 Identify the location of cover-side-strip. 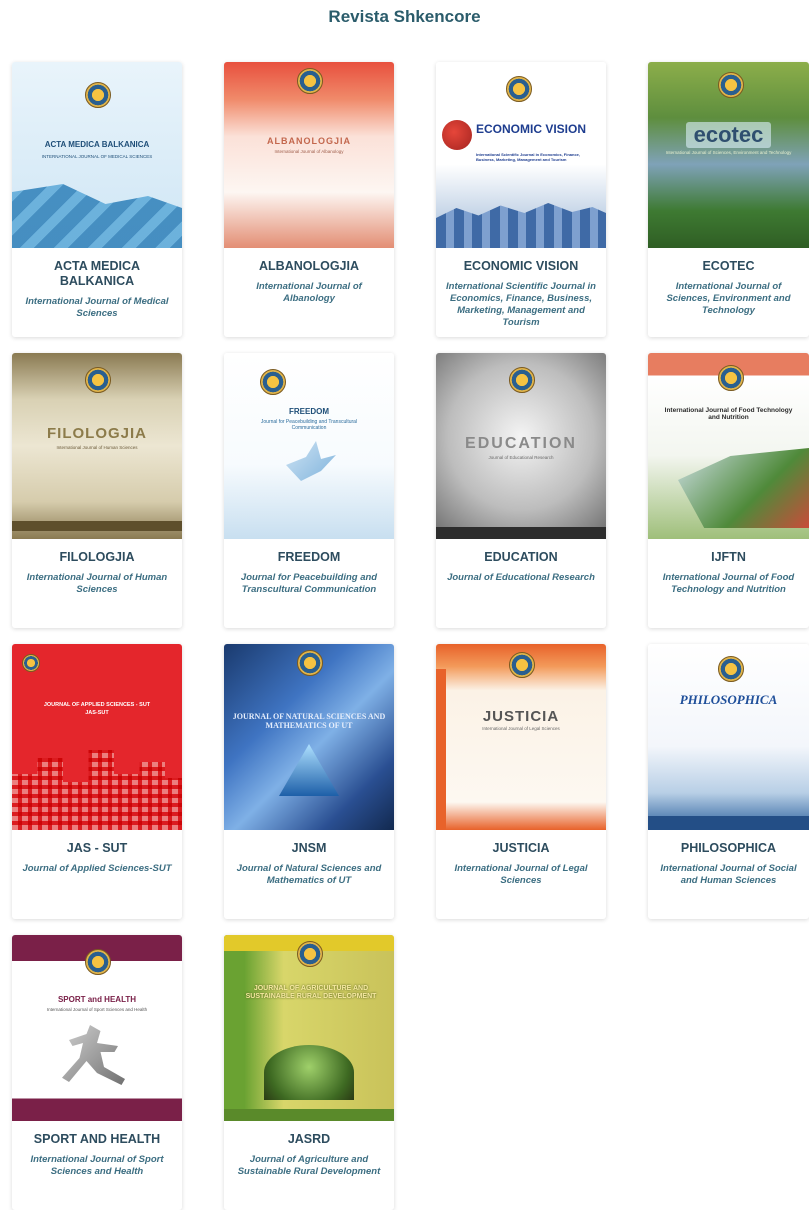
(441, 749).